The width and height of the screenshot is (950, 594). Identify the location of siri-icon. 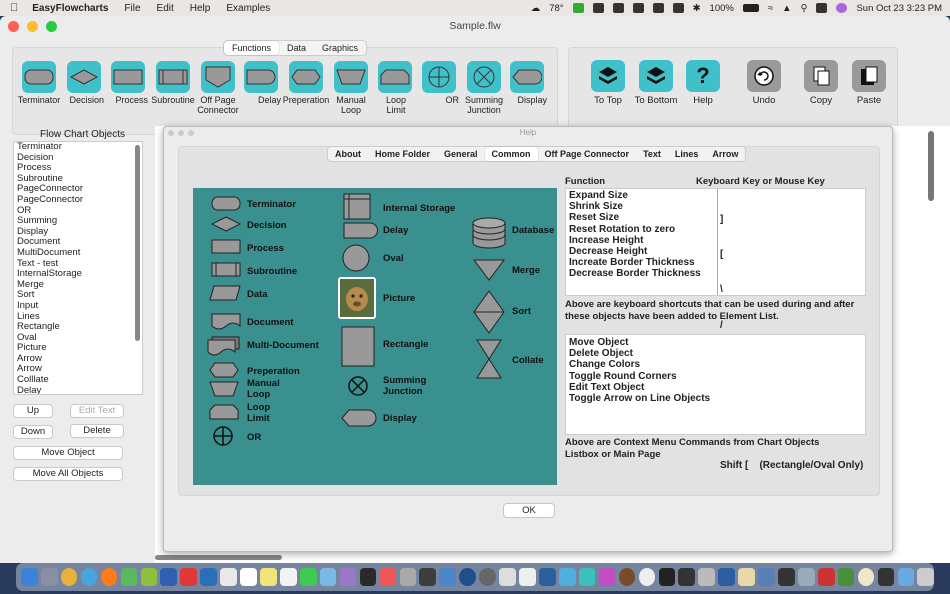
(842, 8).